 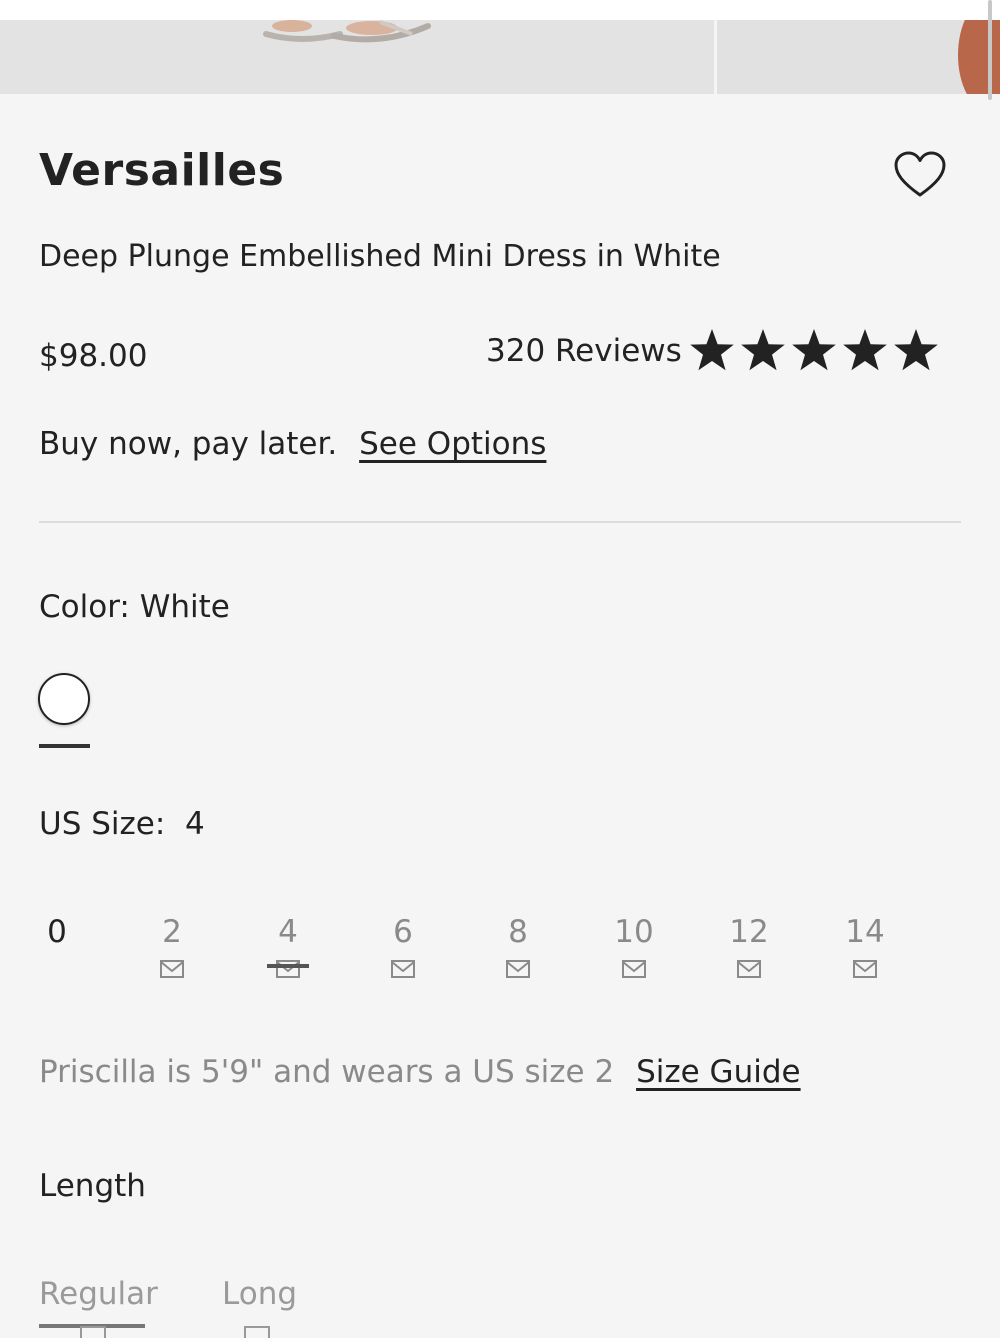 I want to click on product-image-main, so click(x=357, y=57).